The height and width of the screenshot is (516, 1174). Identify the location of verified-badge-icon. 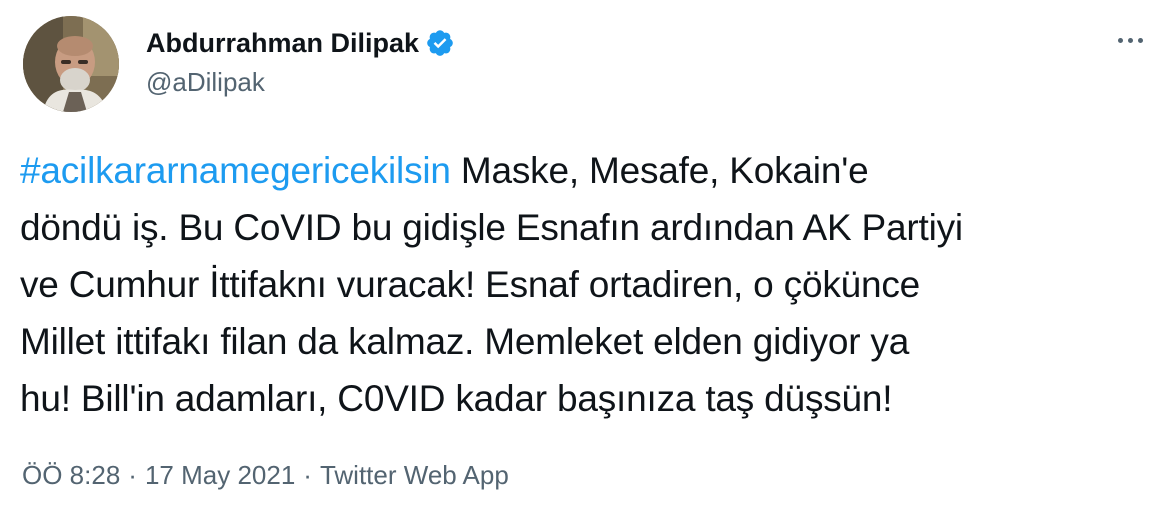
(440, 43).